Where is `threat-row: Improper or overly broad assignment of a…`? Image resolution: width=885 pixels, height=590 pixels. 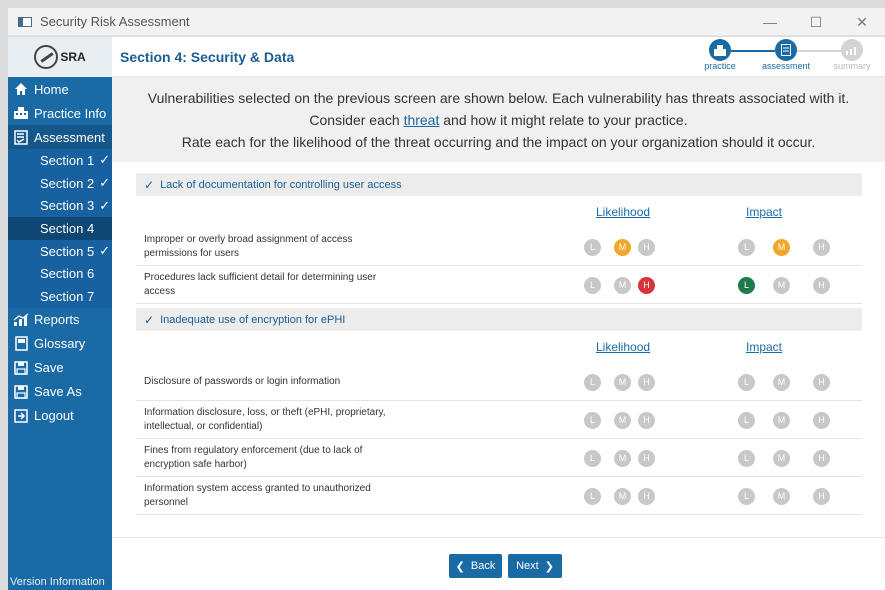
threat-row: Improper or overly broad assignment of a… is located at coordinates (499, 247).